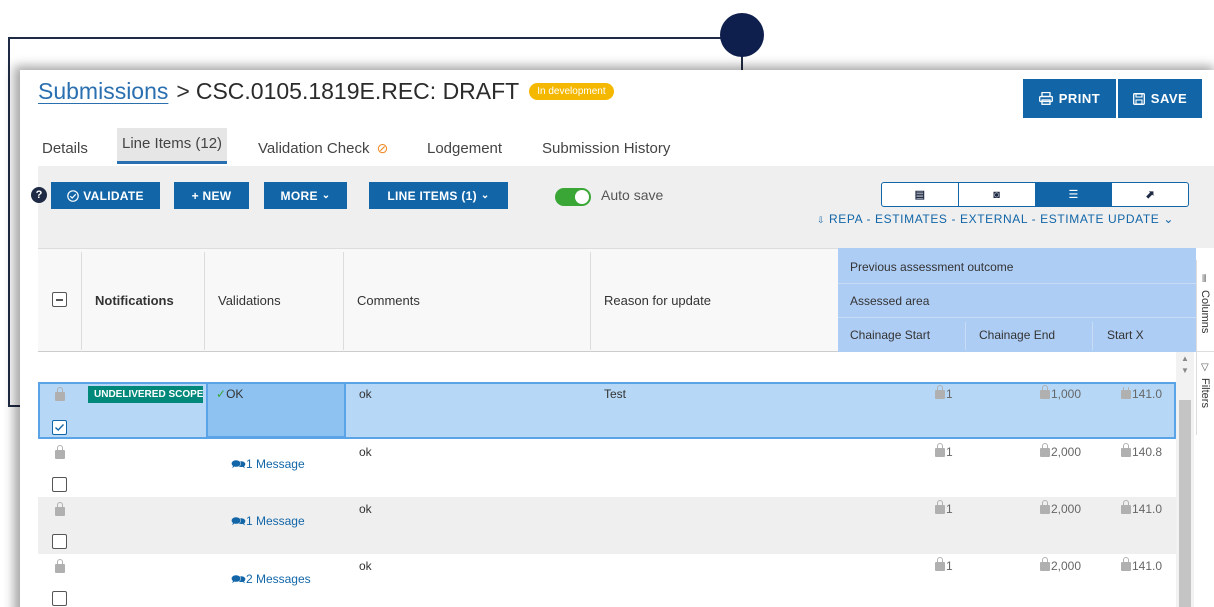 Image resolution: width=1214 pixels, height=607 pixels. What do you see at coordinates (221, 394) in the screenshot?
I see `check-icon: ✓` at bounding box center [221, 394].